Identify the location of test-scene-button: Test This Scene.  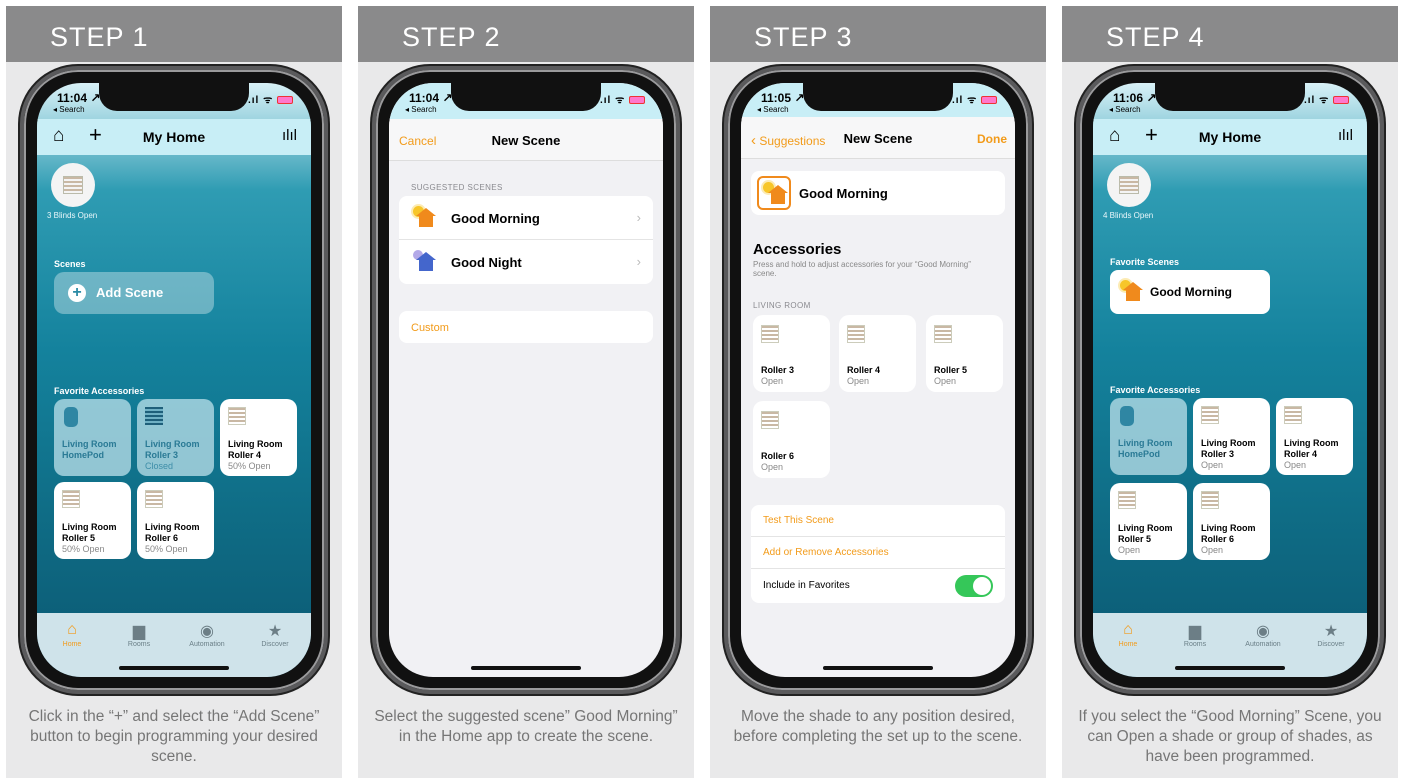
(878, 521).